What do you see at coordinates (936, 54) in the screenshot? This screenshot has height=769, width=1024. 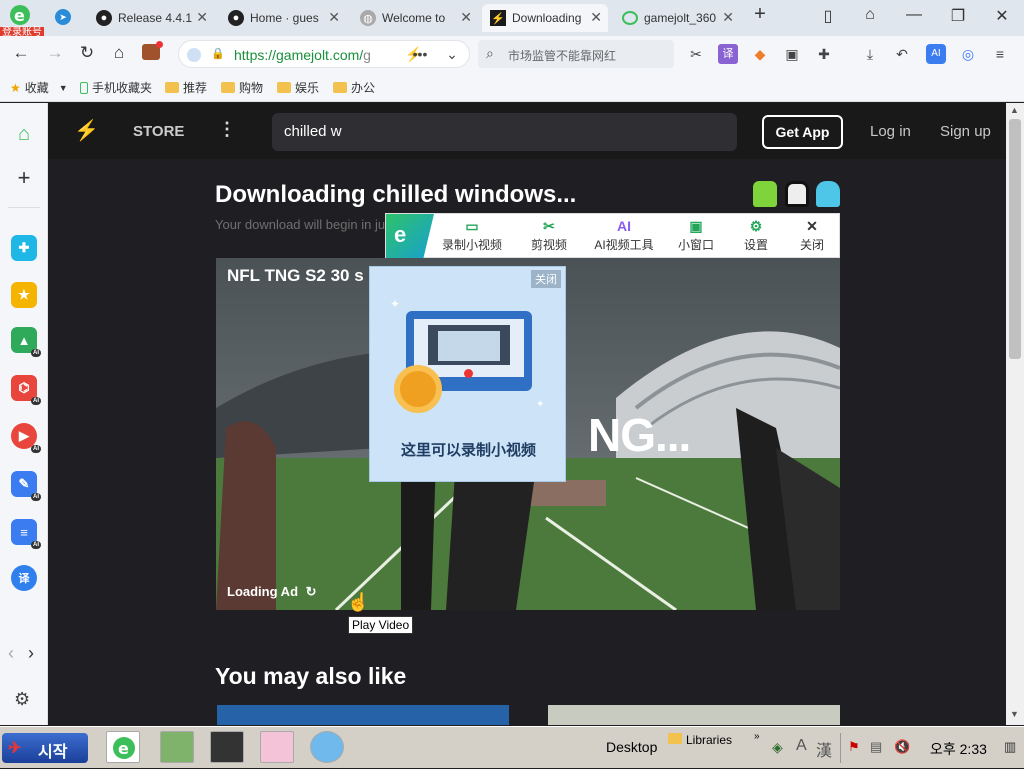 I see `ai-assistant-icon: AI` at bounding box center [936, 54].